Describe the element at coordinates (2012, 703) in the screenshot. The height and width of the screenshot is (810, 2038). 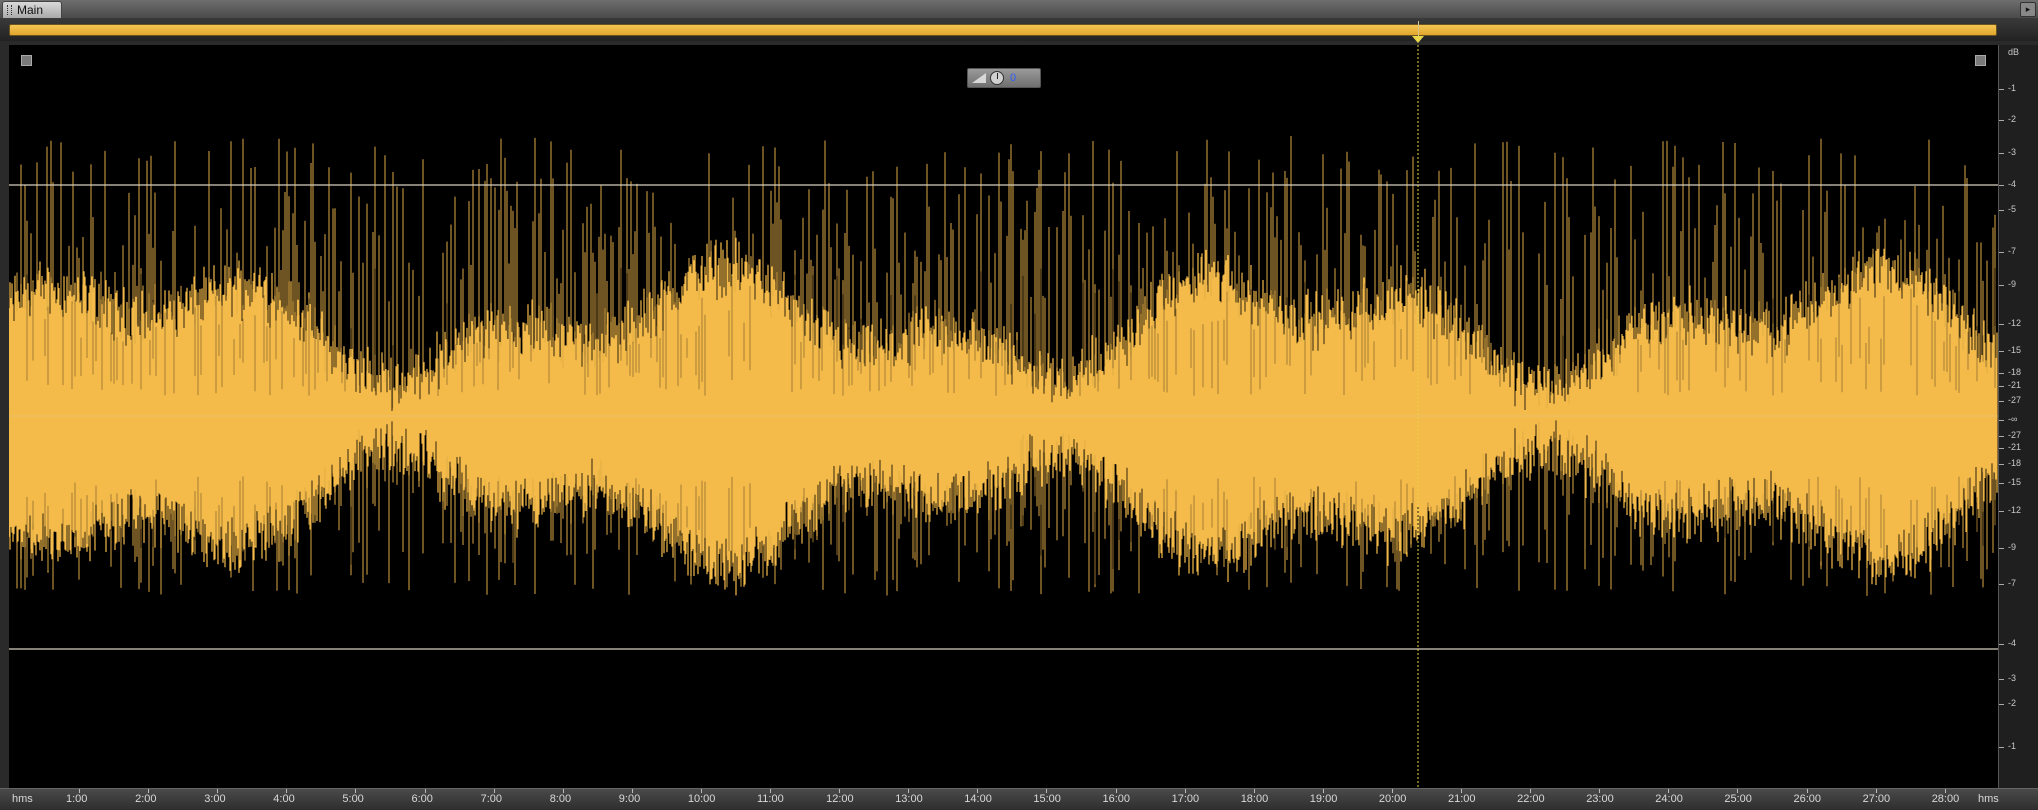
I see `db-tick-label: -2` at that location.